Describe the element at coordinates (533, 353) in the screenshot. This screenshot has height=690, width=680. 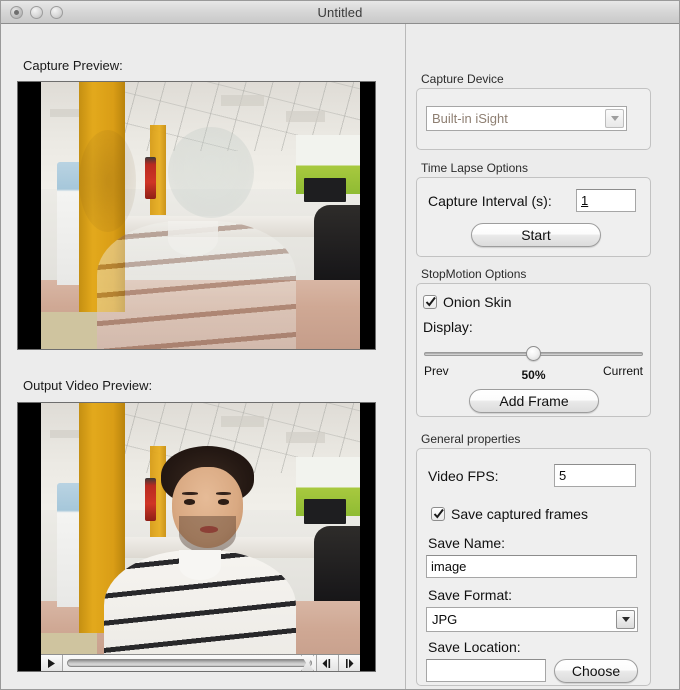
I see `slider-thumb` at that location.